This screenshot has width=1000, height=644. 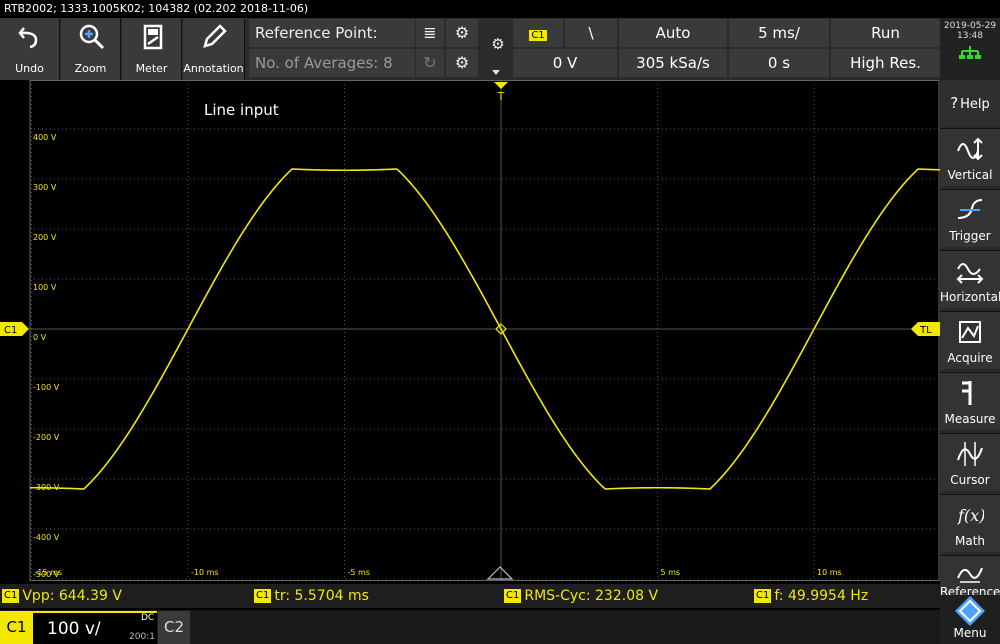 I want to click on sidebar-item-acquire: Acquire, so click(x=970, y=340).